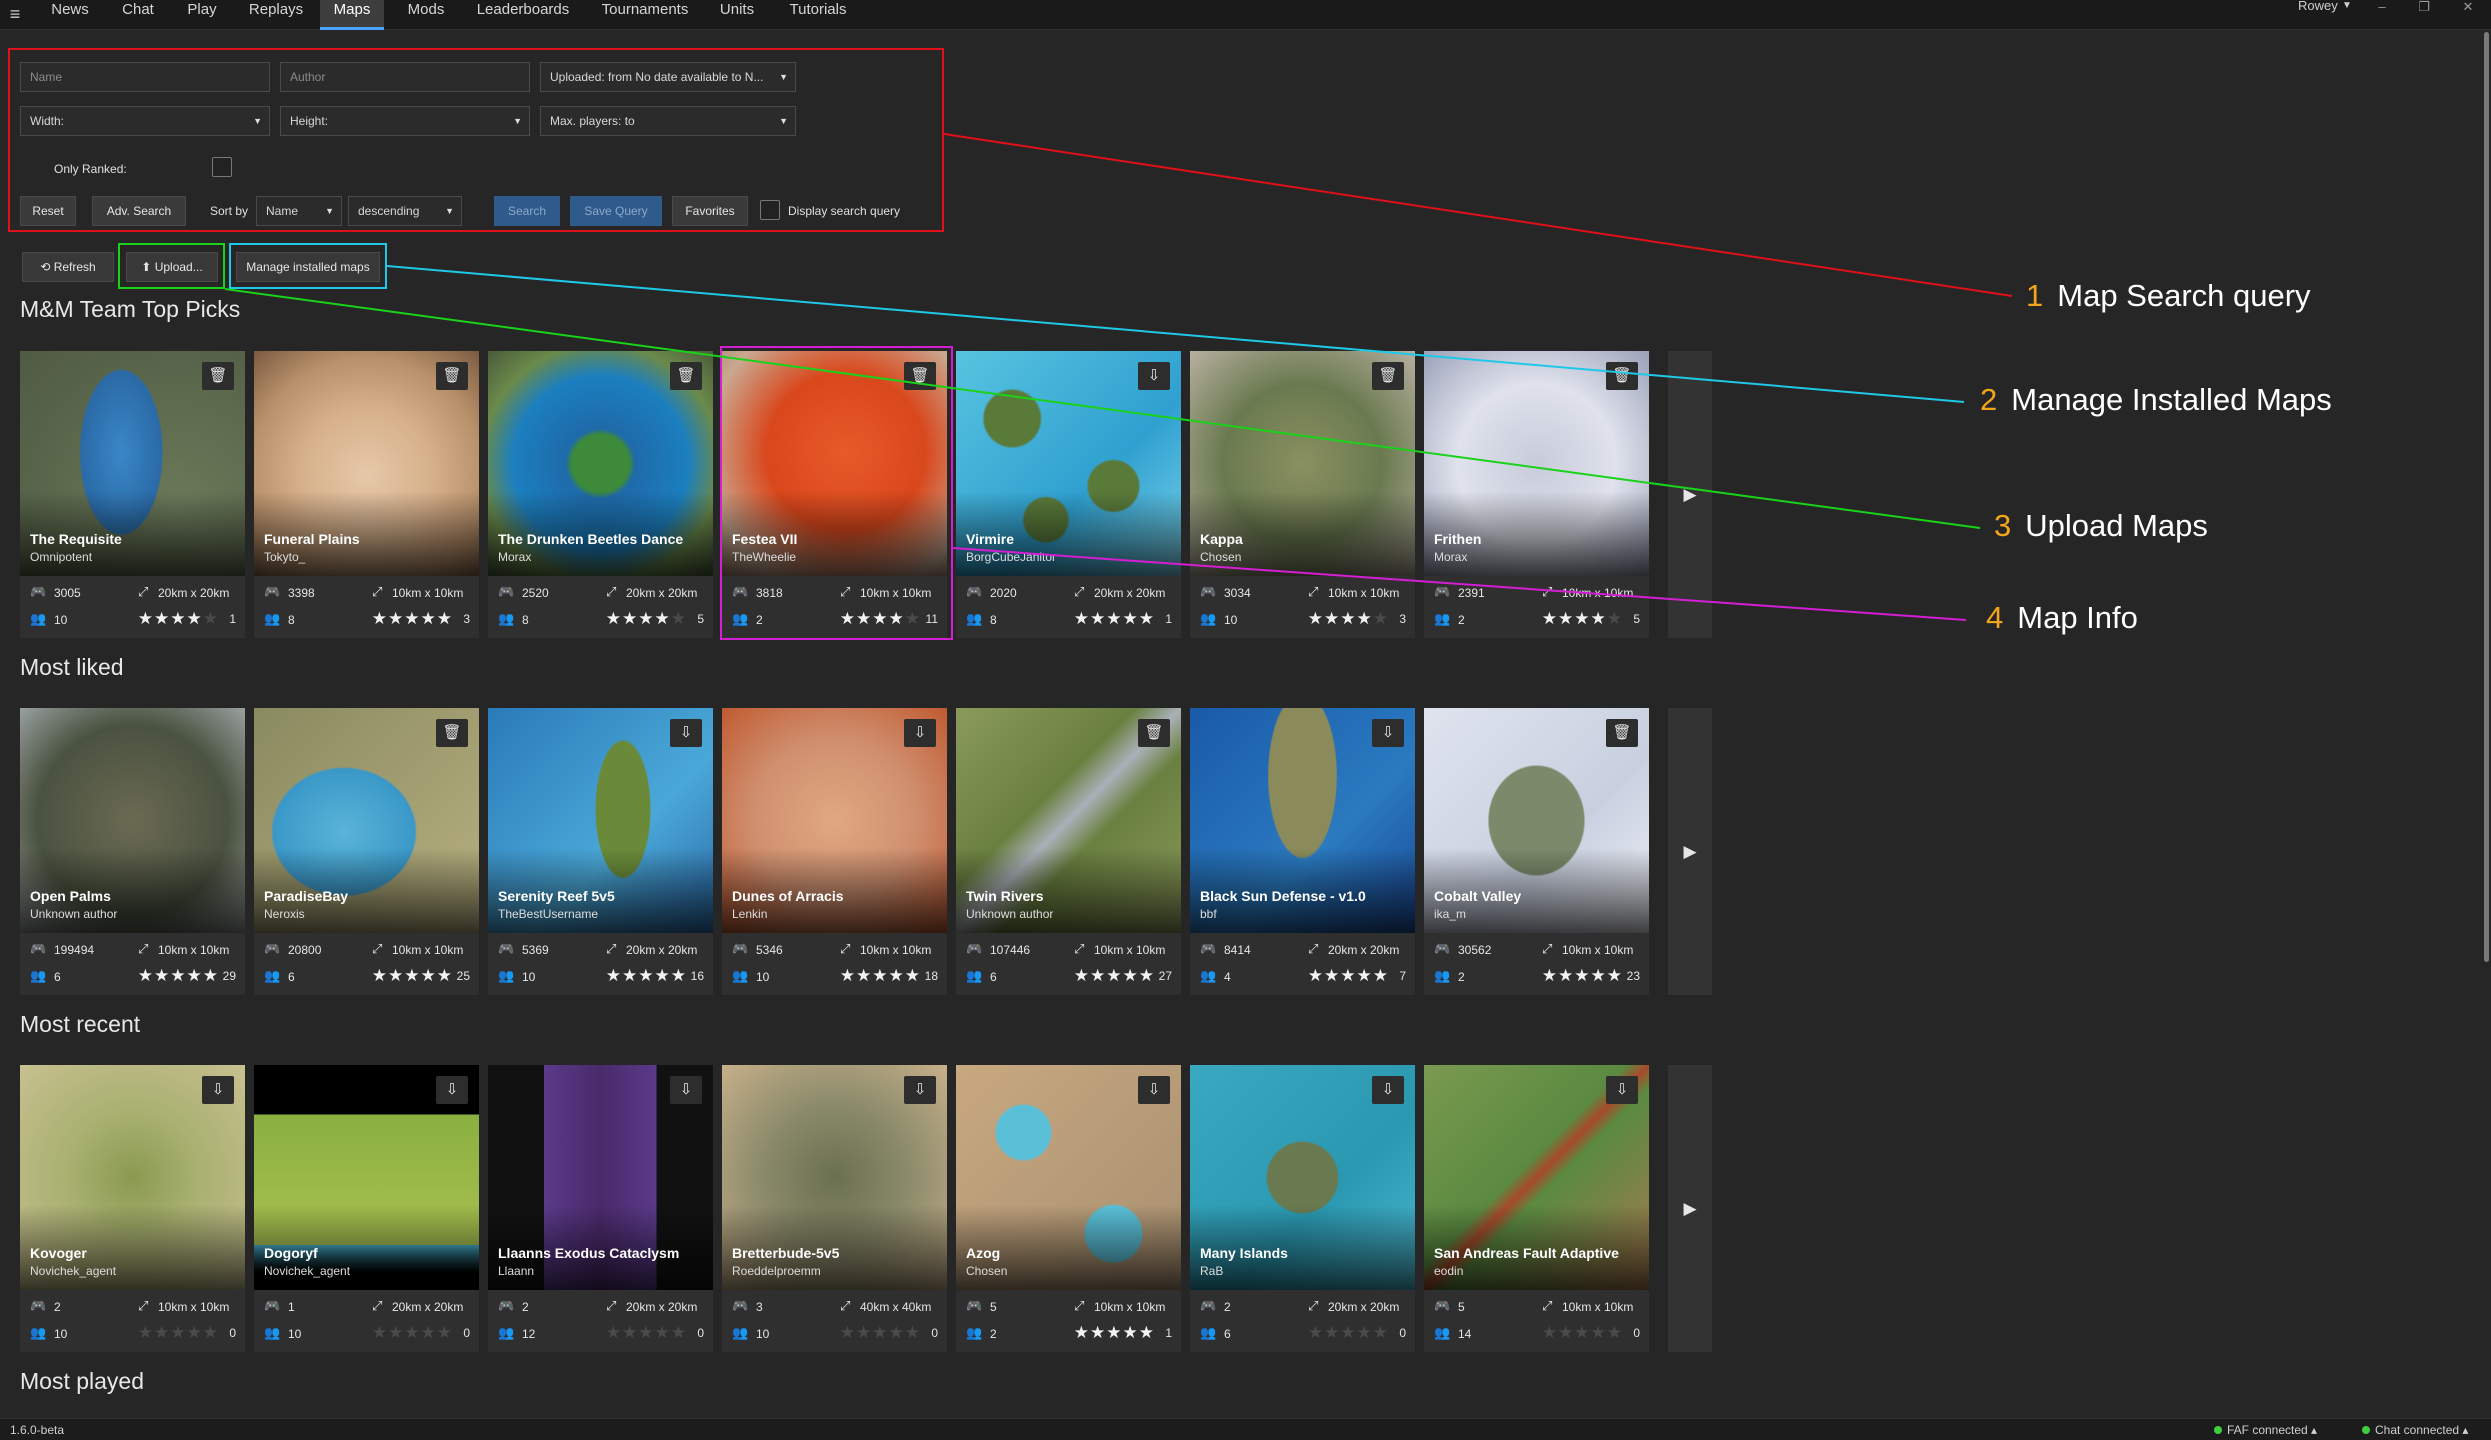  I want to click on name-search-input: Name, so click(145, 77).